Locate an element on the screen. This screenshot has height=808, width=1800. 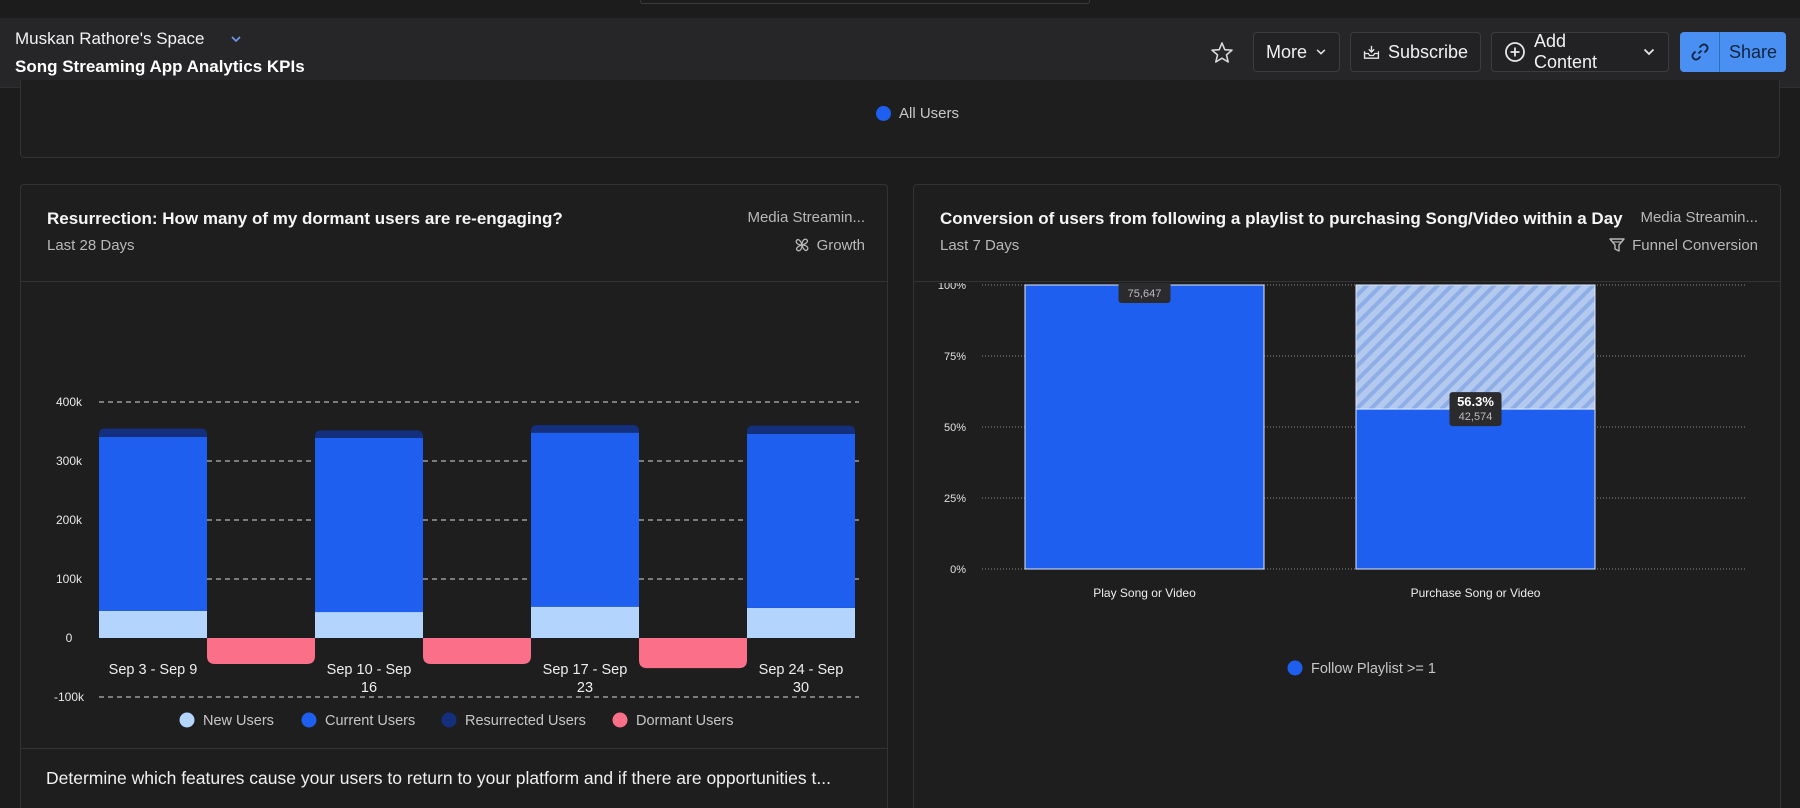
legend-label: All Users is located at coordinates (929, 113).